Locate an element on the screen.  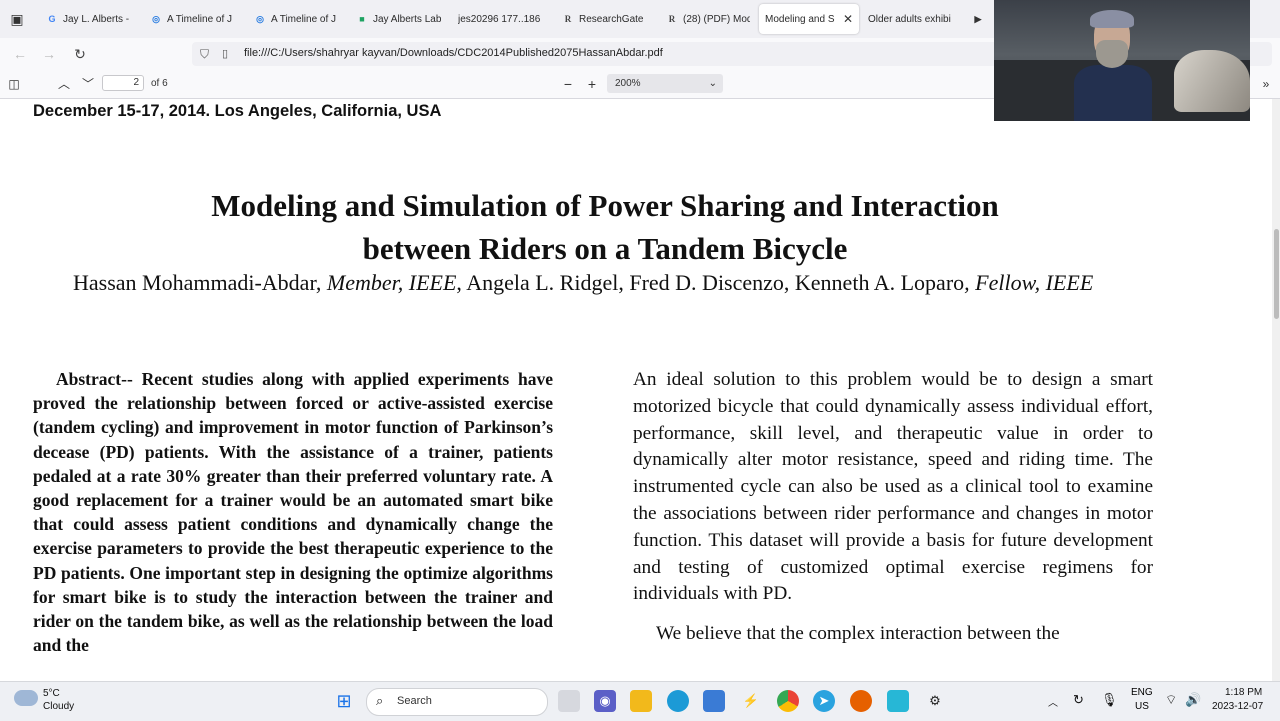
search-label: Search is located at coordinates (414, 701).